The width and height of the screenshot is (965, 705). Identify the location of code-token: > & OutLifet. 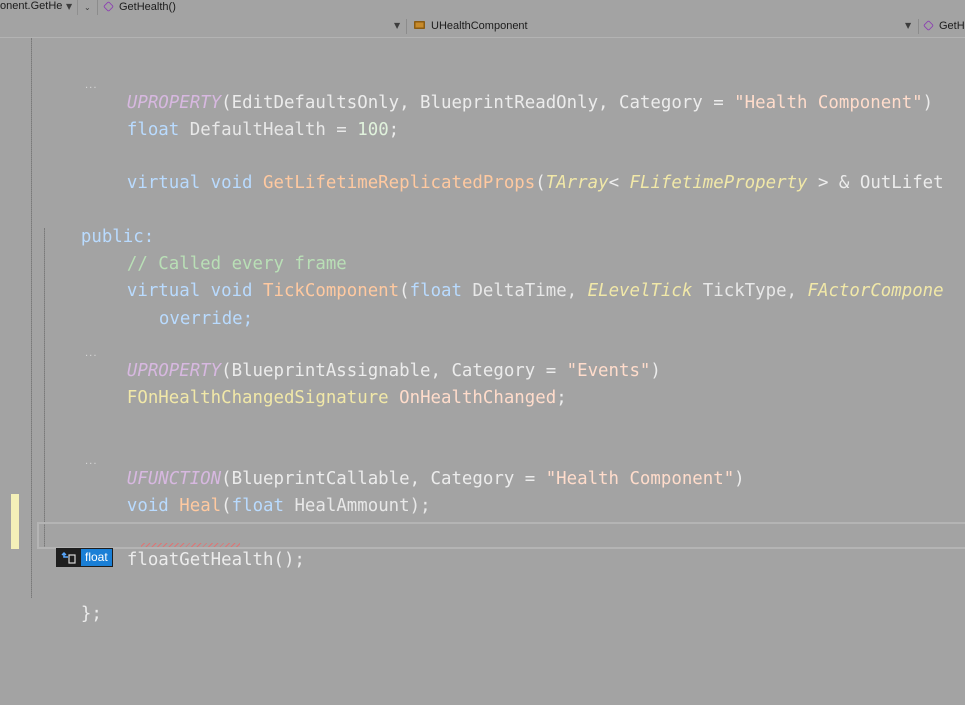
(875, 183).